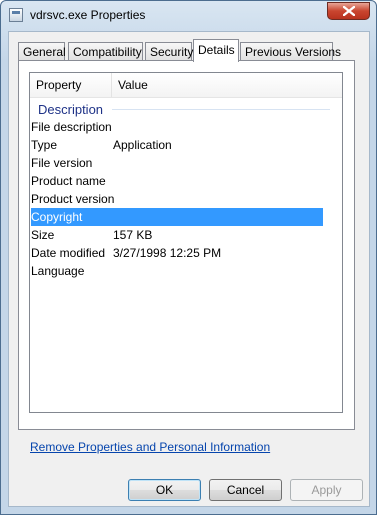  What do you see at coordinates (216, 50) in the screenshot?
I see `tab-details: Details` at bounding box center [216, 50].